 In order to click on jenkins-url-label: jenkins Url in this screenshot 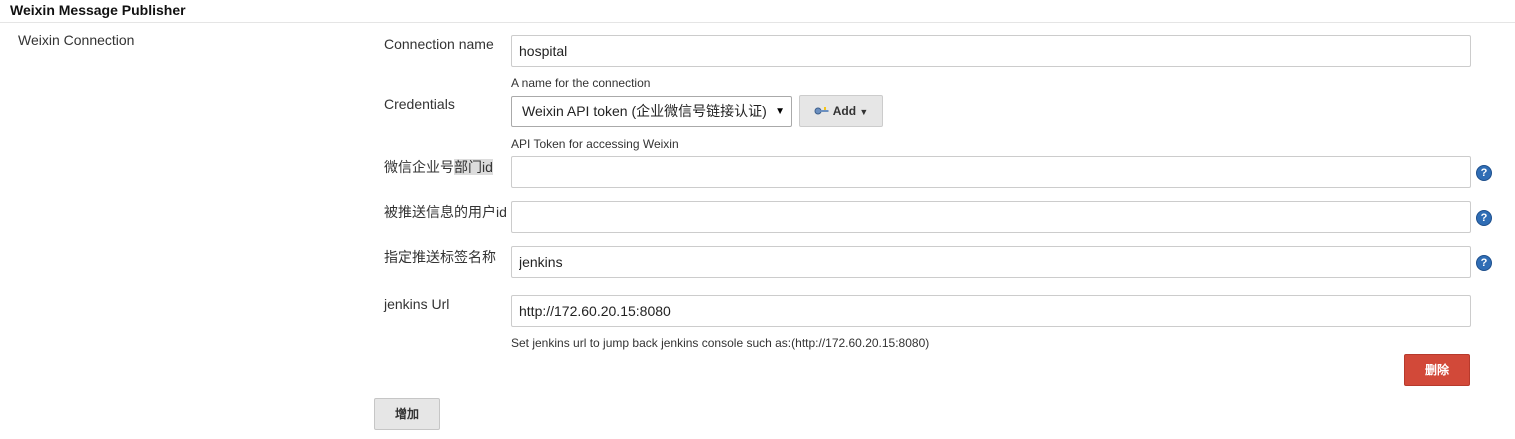, I will do `click(417, 304)`.